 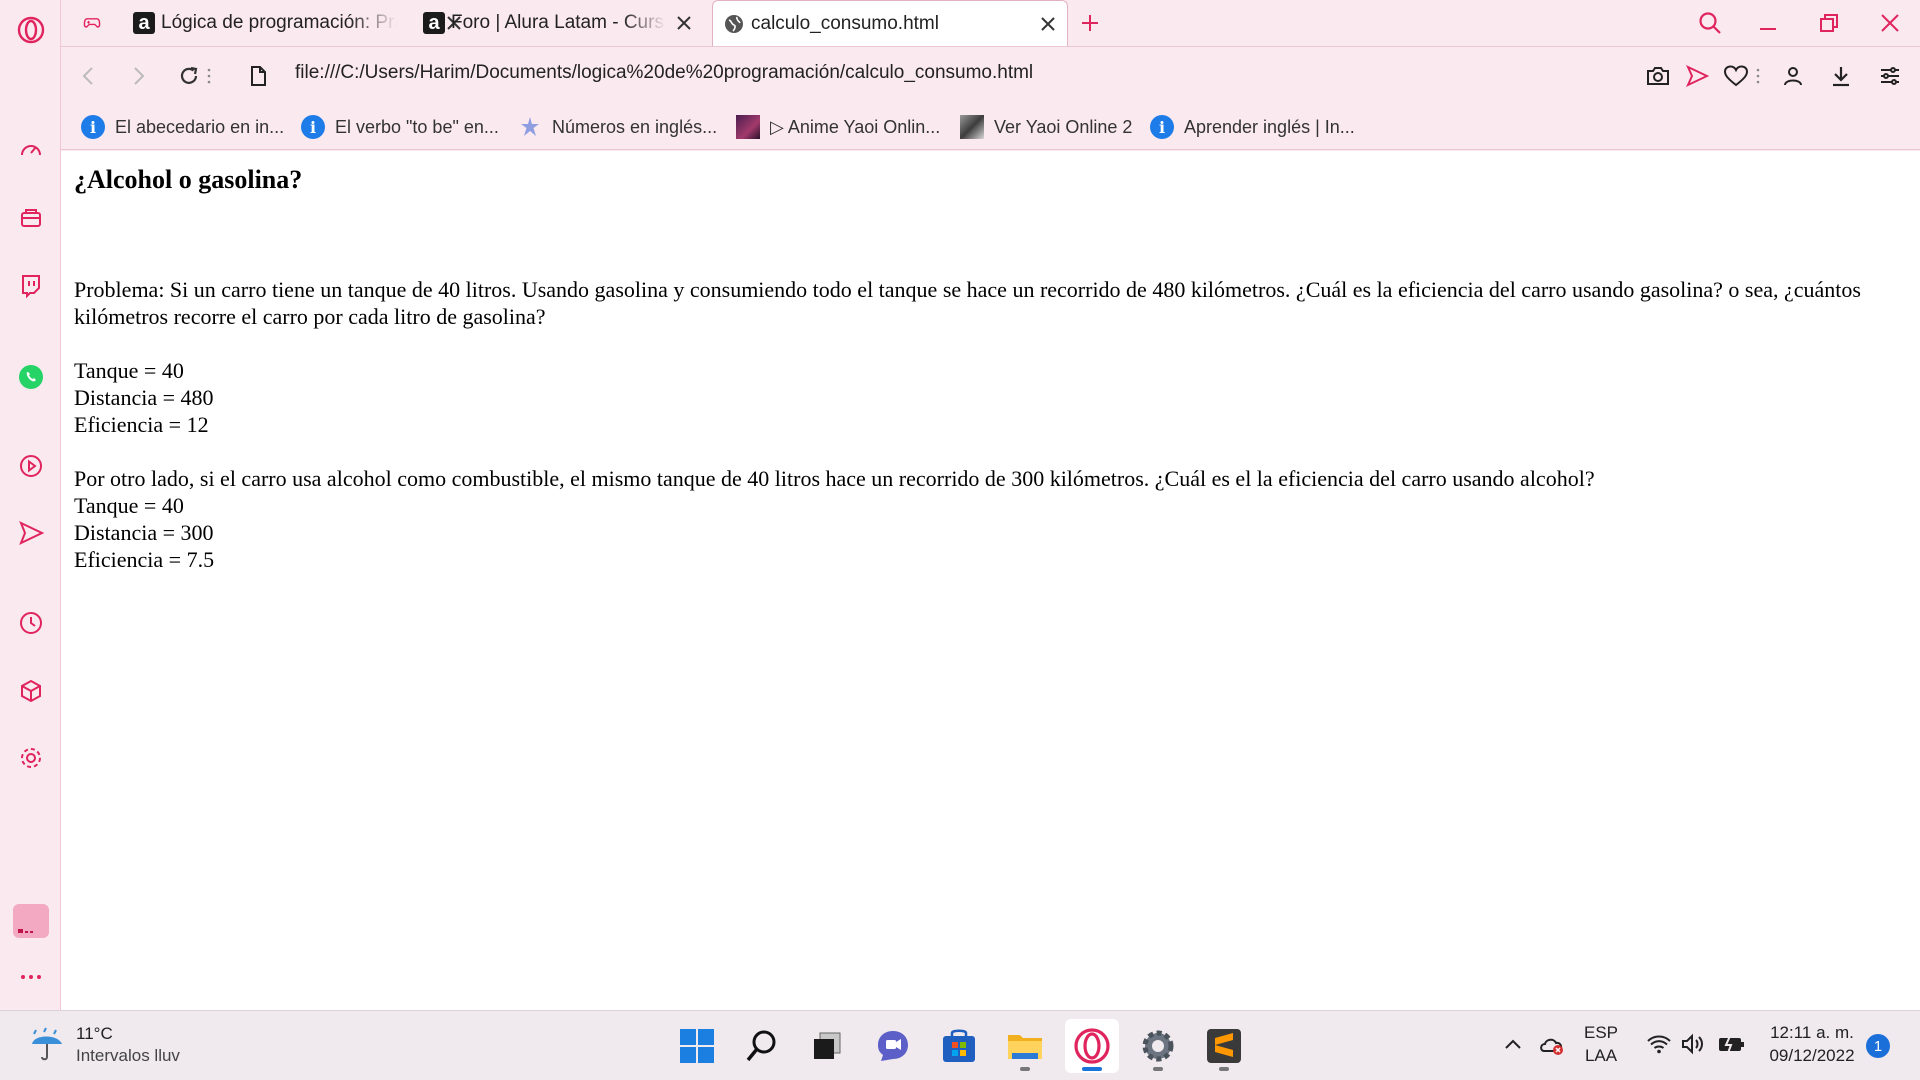 I want to click on windows-logo-icon, so click(x=697, y=1046).